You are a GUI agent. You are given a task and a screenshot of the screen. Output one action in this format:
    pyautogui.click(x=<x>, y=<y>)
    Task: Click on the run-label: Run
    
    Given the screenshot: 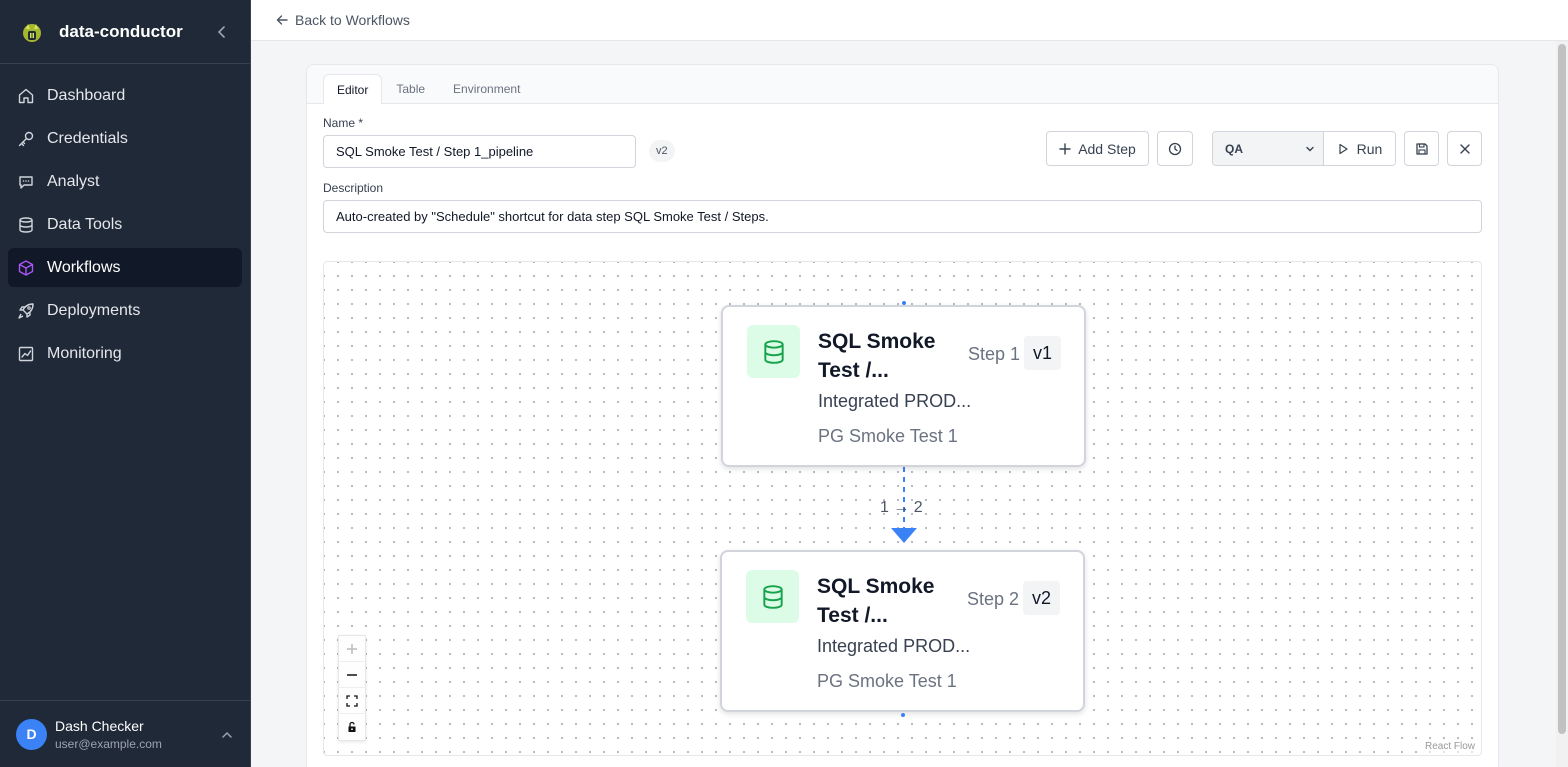 What is the action you would take?
    pyautogui.click(x=1369, y=148)
    